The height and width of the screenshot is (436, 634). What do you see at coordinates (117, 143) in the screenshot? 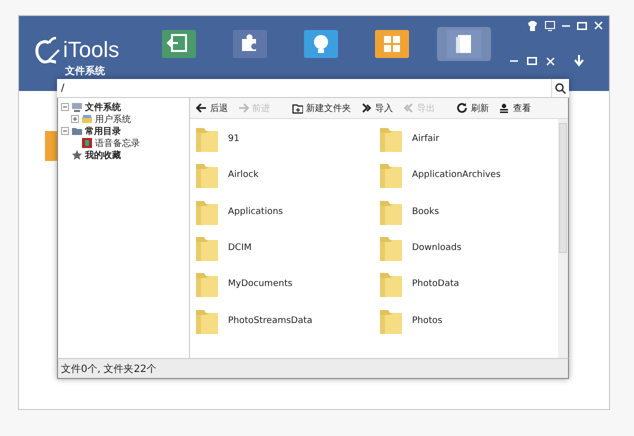
I see `tree-item: 语音备忘录` at bounding box center [117, 143].